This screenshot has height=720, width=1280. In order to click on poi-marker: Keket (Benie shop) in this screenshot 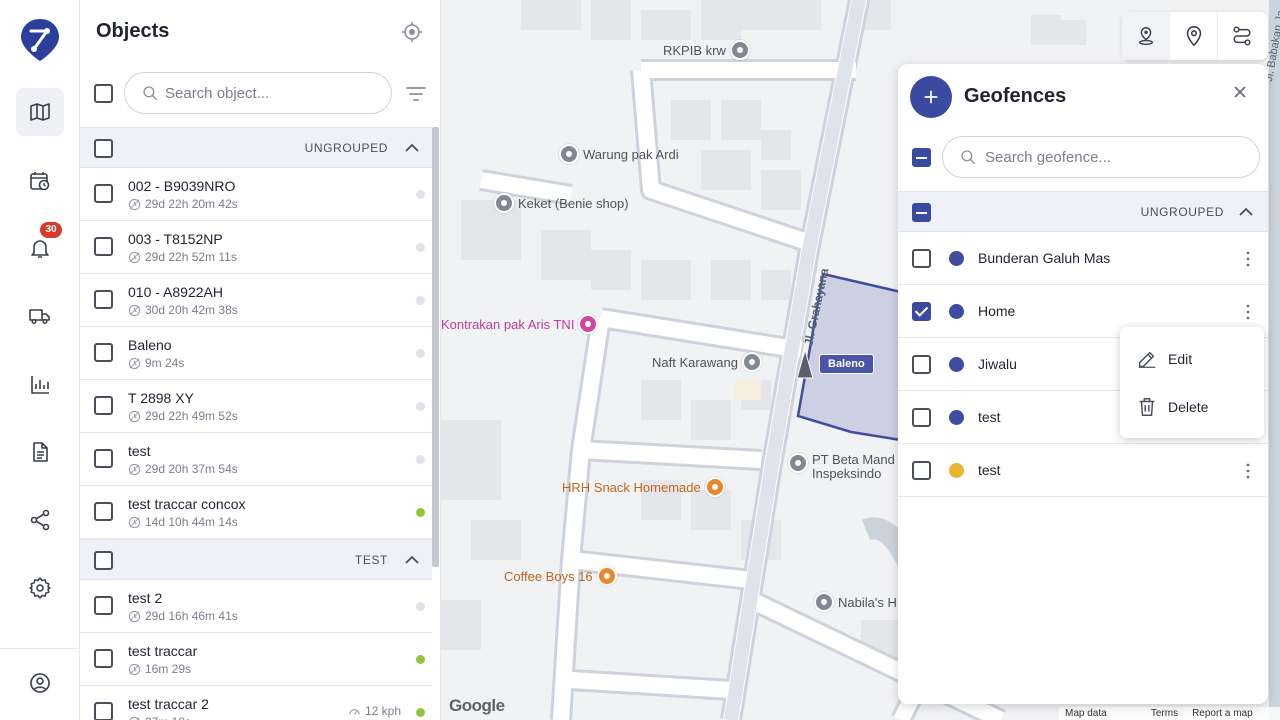, I will do `click(561, 203)`.